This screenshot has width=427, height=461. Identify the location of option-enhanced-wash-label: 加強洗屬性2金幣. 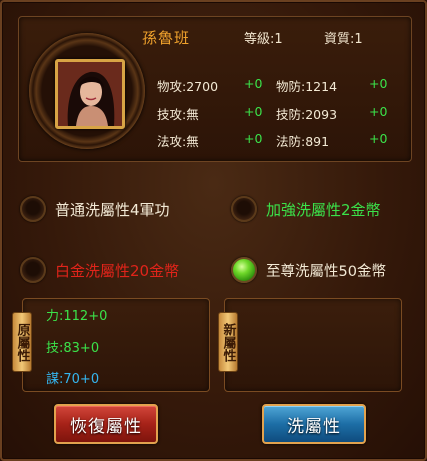
(323, 209).